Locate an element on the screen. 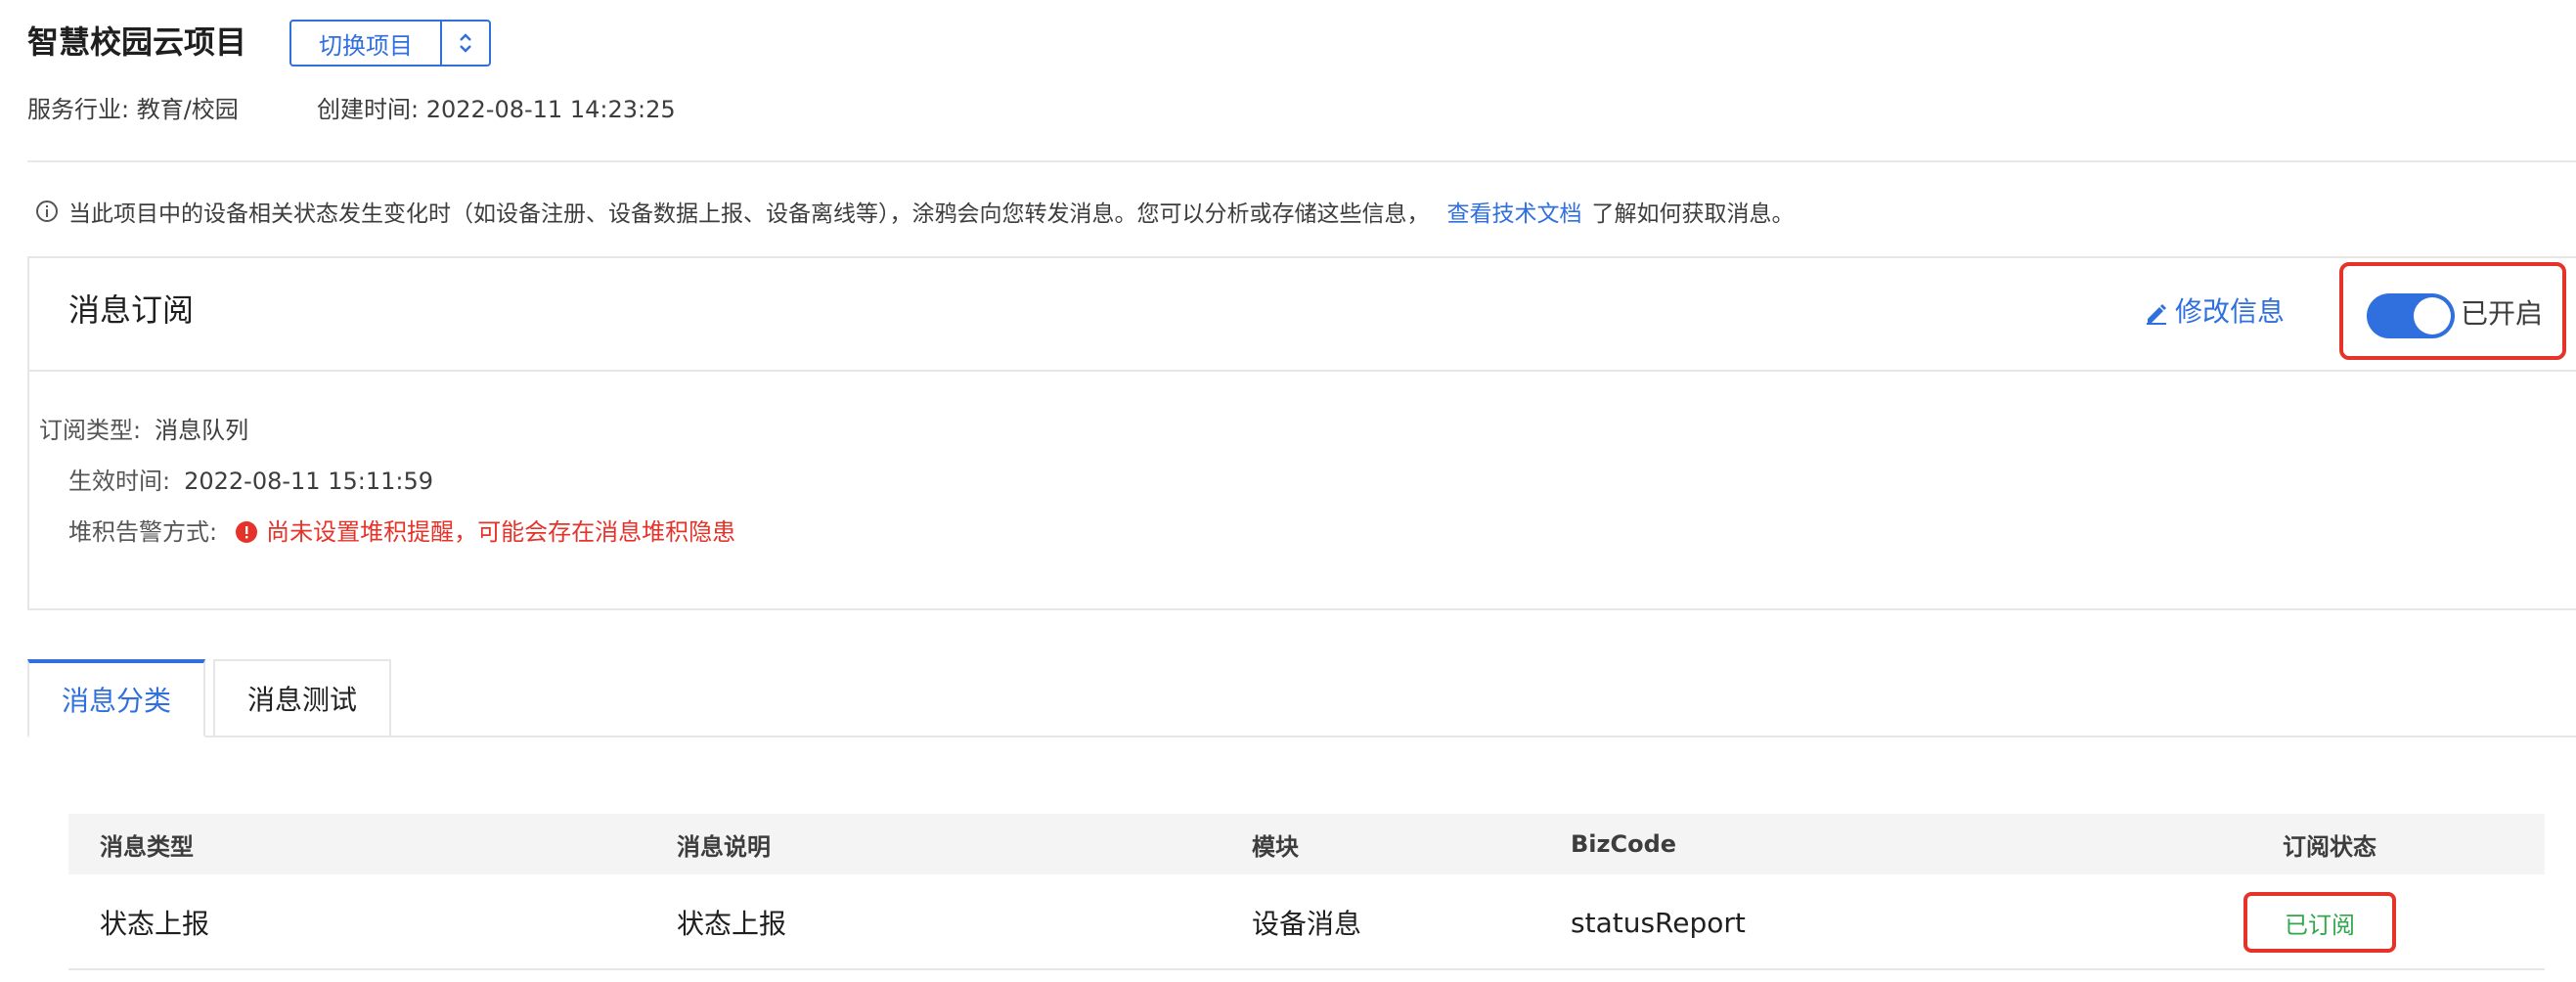  edit-info-link: 修改信息 is located at coordinates (2214, 312).